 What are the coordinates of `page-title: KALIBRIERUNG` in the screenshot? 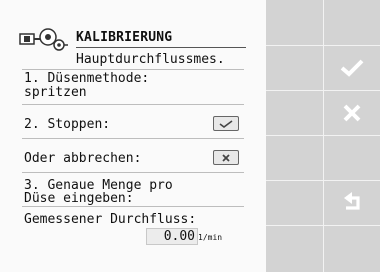 It's located at (124, 37).